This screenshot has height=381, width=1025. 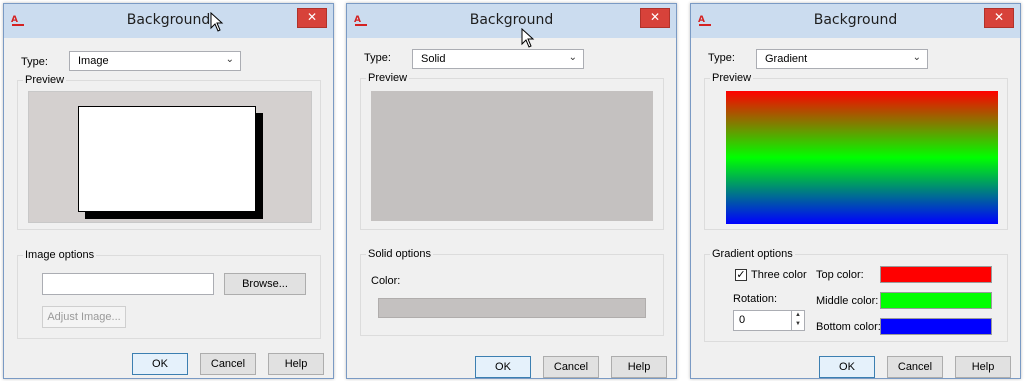 I want to click on rotation-label: Rotation:, so click(x=755, y=299).